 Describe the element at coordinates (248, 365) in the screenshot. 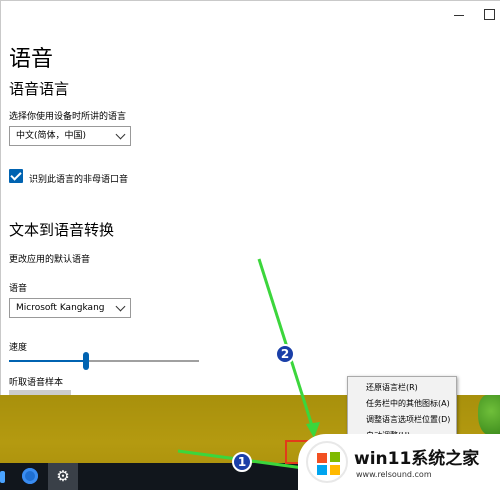

I see `annotation-arrows` at that location.